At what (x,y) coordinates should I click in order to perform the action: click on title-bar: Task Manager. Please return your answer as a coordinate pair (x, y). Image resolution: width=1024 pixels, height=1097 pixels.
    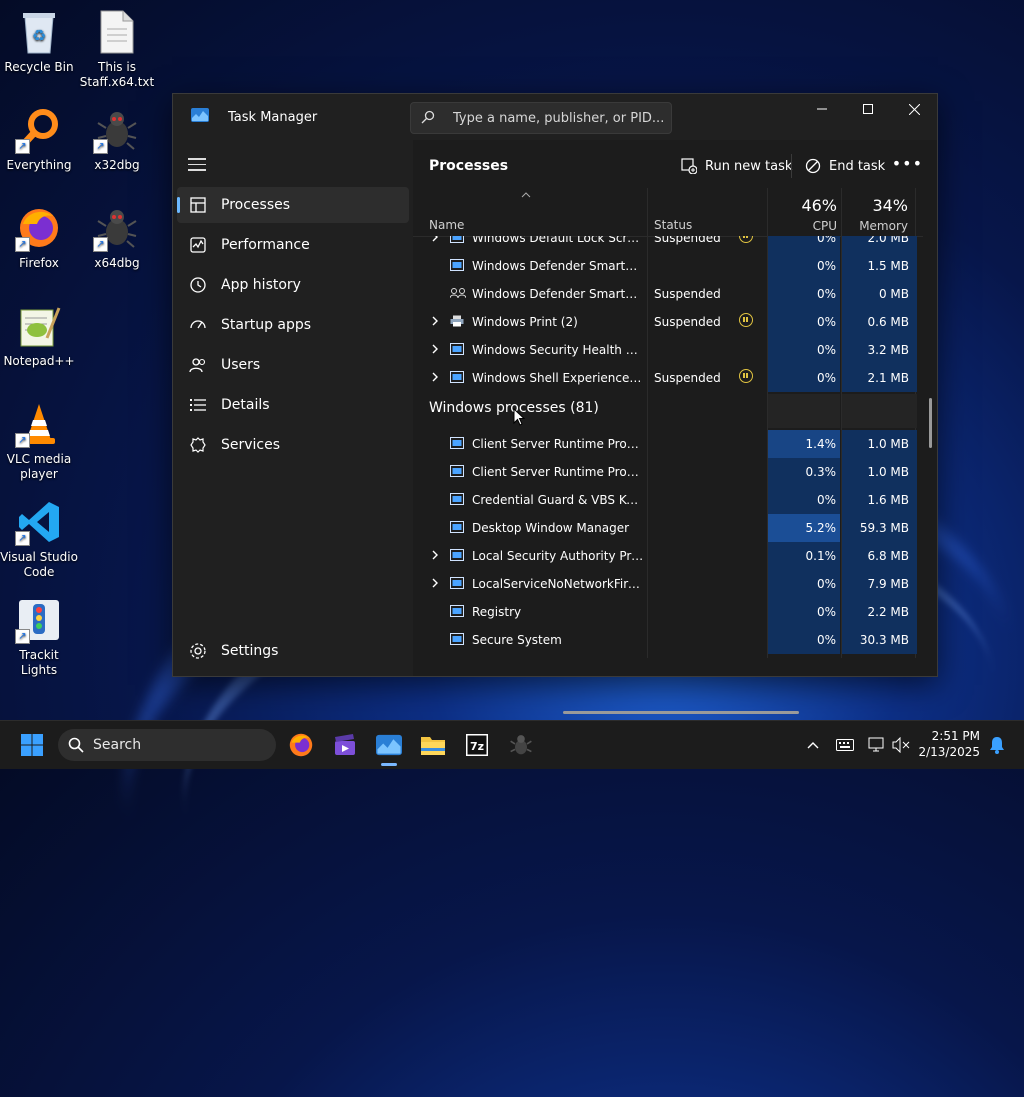
    Looking at the image, I should click on (555, 116).